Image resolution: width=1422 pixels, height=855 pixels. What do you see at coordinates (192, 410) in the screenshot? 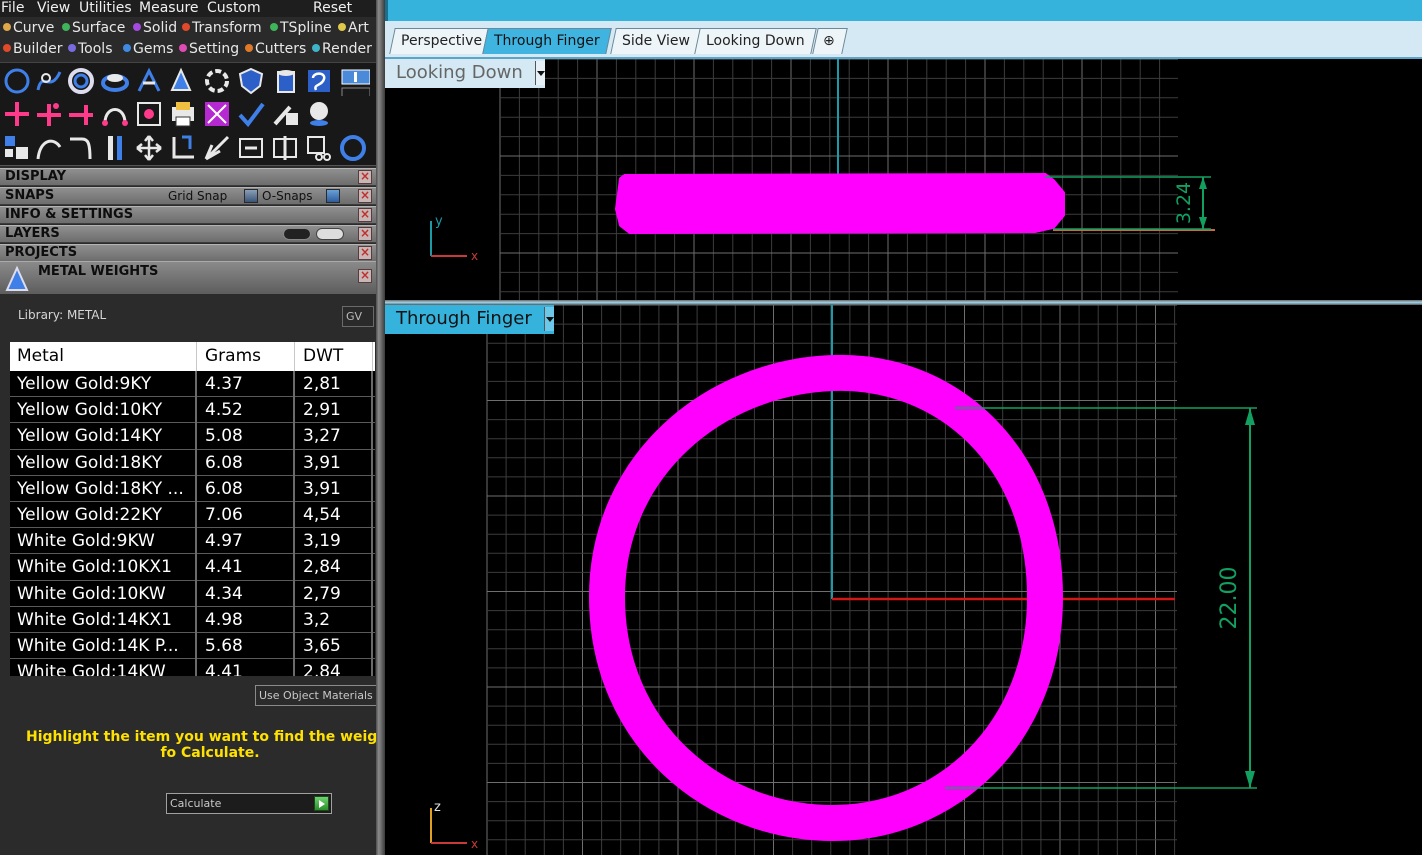
I see `table-row: Yellow Gold:10KY 4.52 2,91` at bounding box center [192, 410].